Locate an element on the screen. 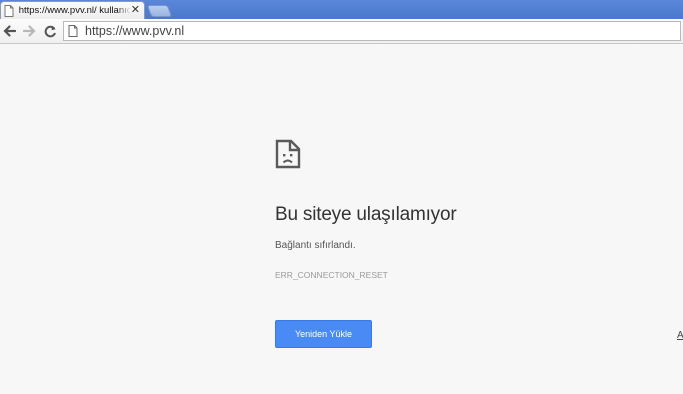  url-input is located at coordinates (382, 31).